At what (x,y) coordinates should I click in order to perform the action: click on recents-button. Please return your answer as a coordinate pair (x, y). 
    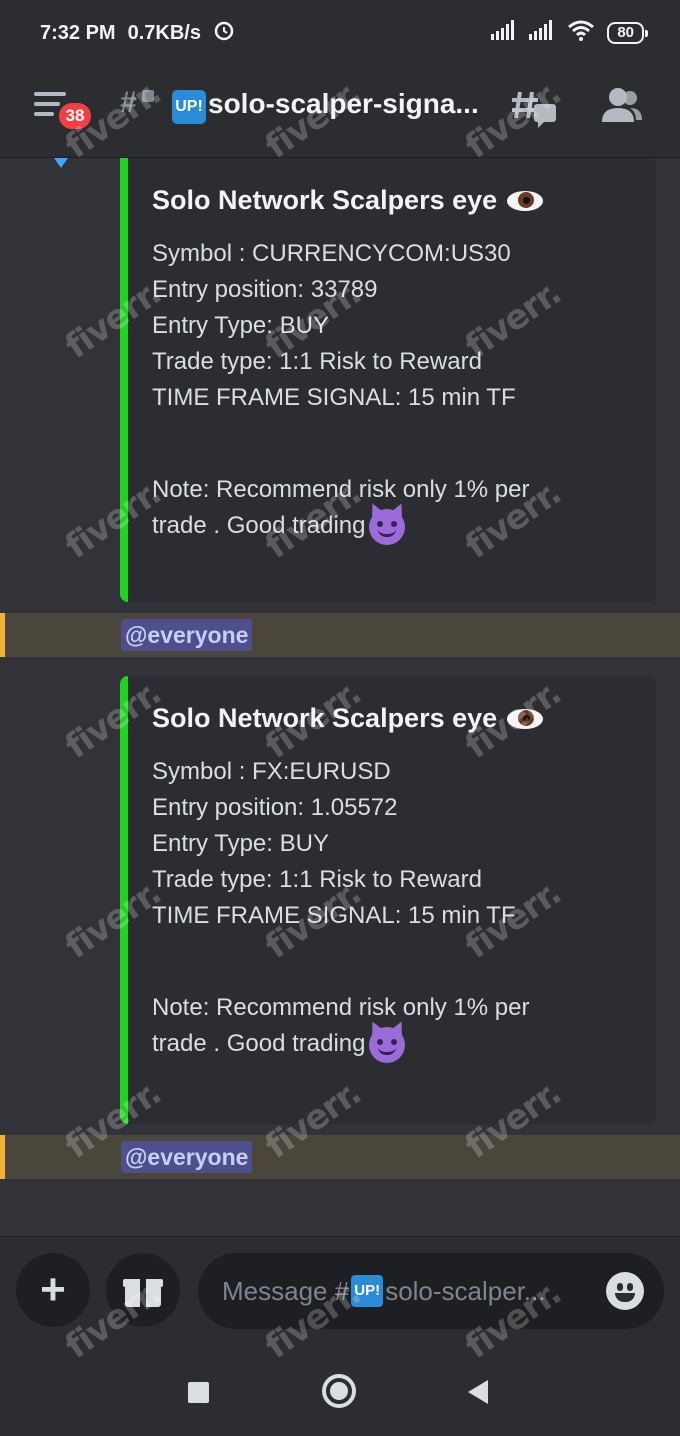
    Looking at the image, I should click on (198, 1392).